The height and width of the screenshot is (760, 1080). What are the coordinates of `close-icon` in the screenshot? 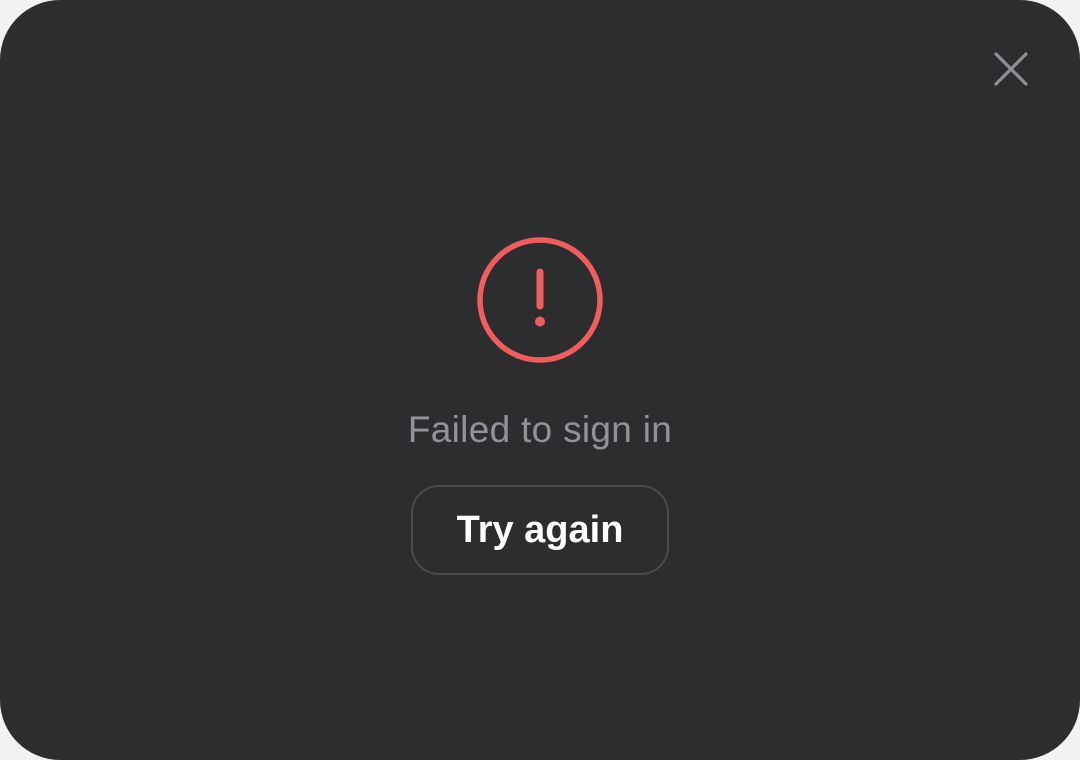 It's located at (1011, 69).